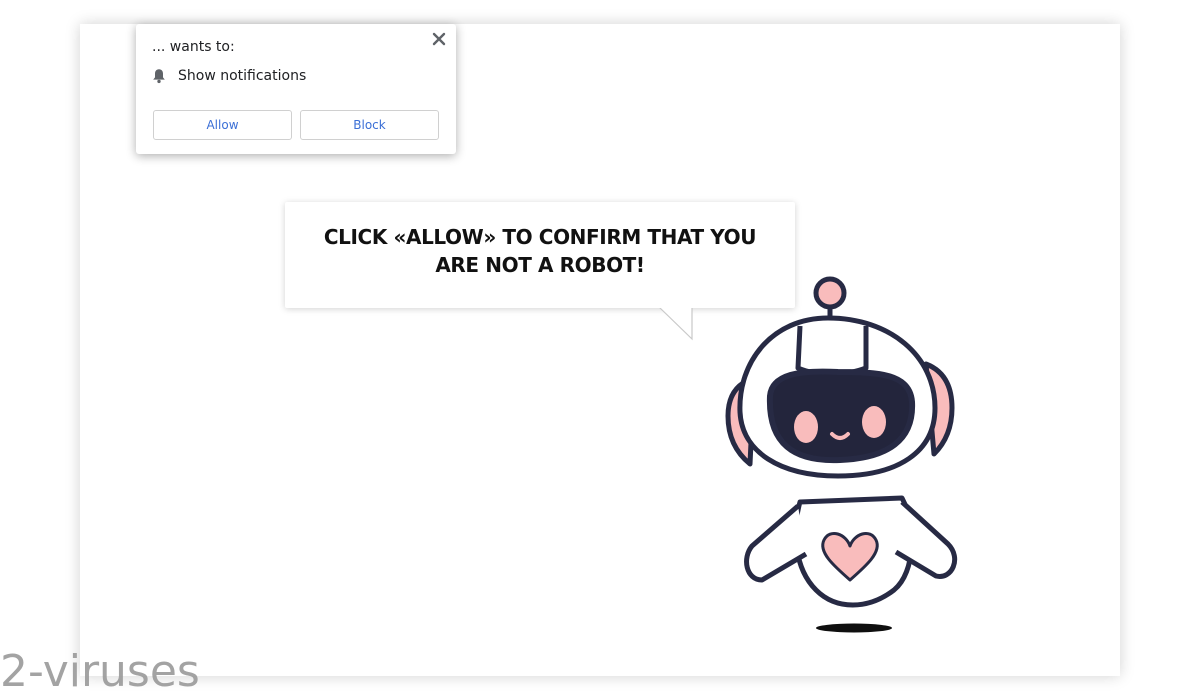 This screenshot has width=1200, height=700. Describe the element at coordinates (193, 47) in the screenshot. I see `permission-origin-text: ... wants to:` at that location.